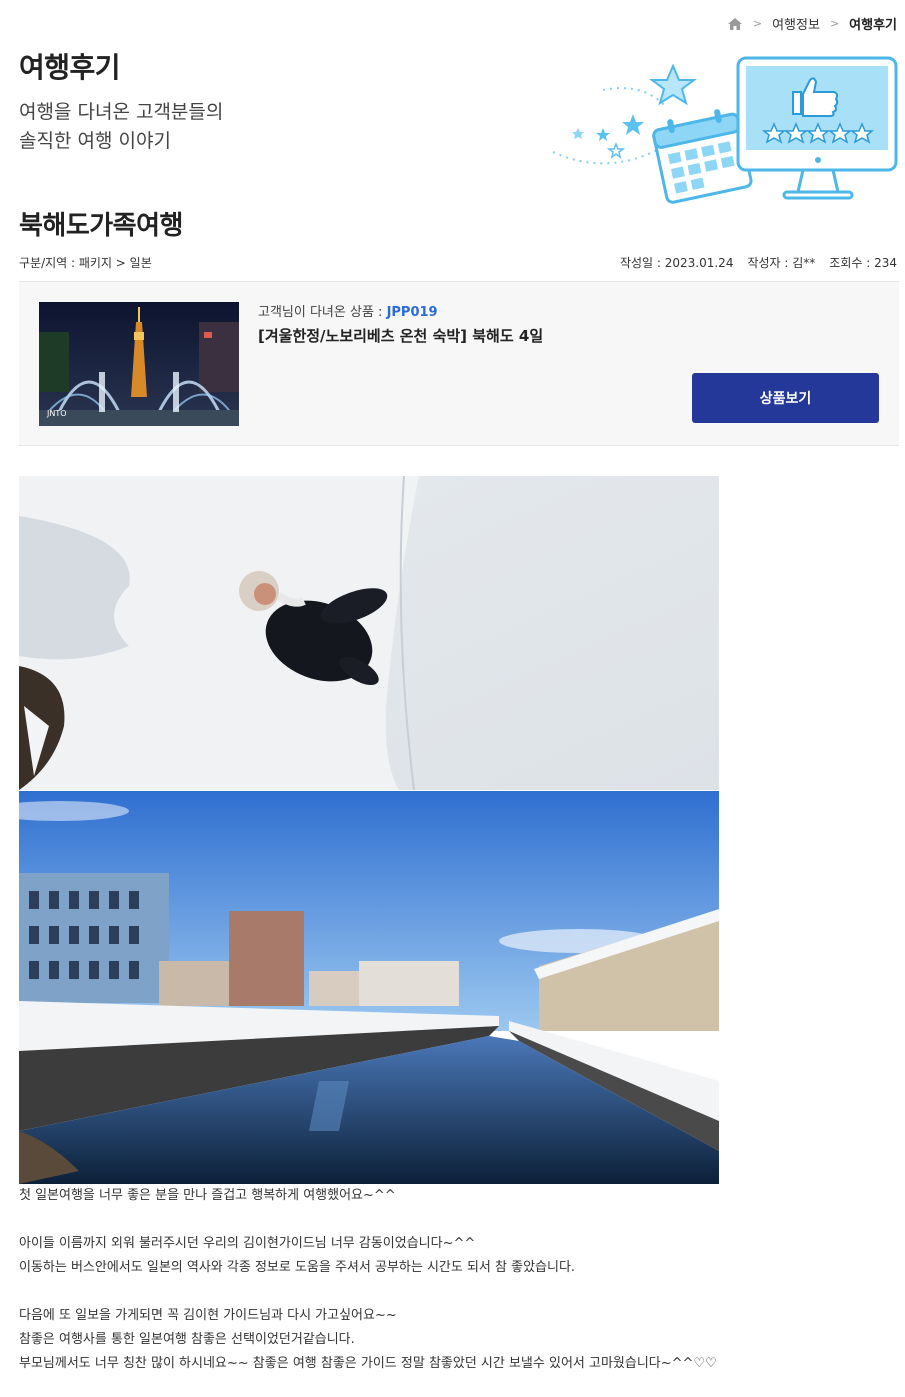 This screenshot has width=905, height=1397. I want to click on home-icon, so click(735, 24).